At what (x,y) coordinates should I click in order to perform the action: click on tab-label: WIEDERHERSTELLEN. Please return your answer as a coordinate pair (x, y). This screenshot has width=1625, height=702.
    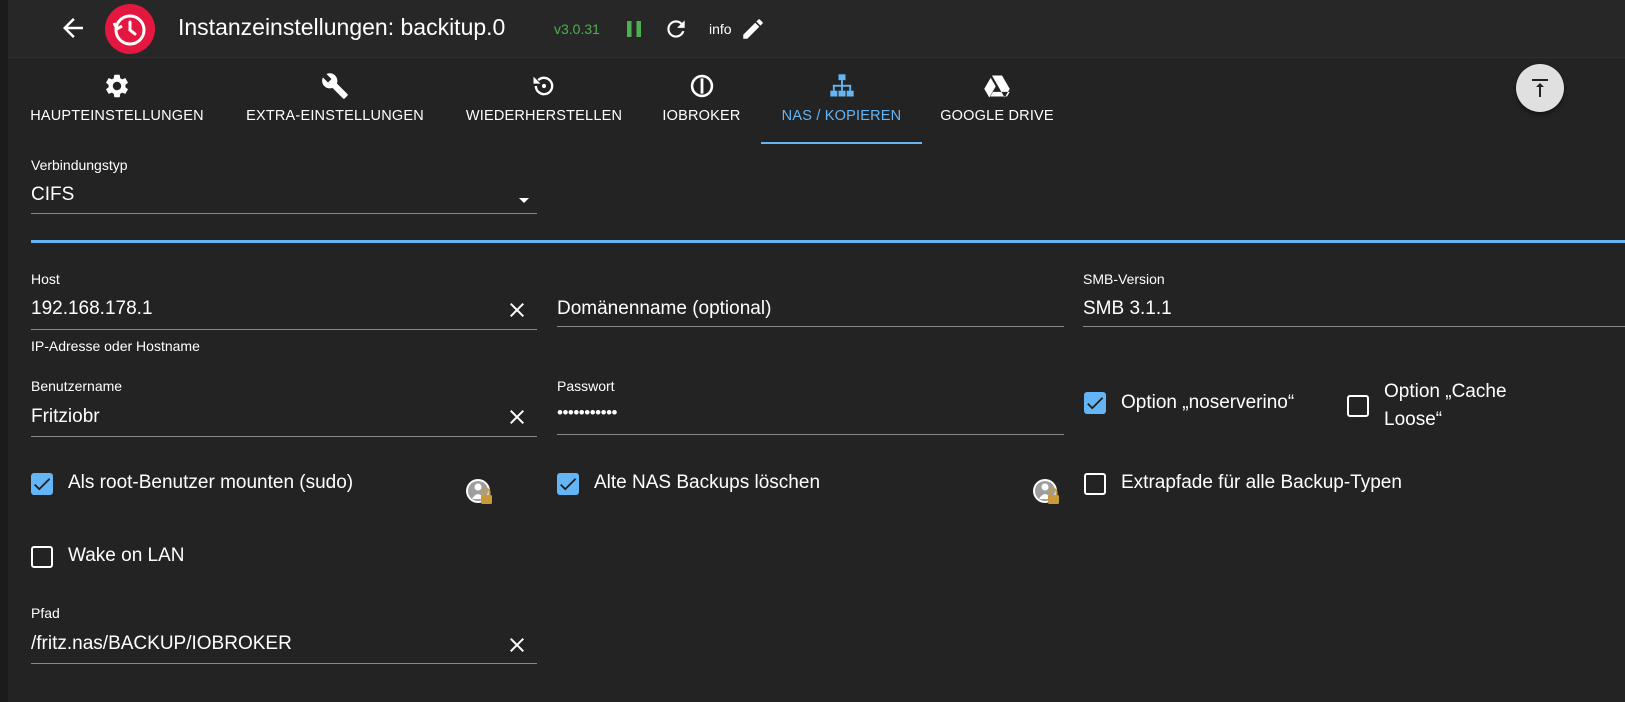
    Looking at the image, I should click on (544, 116).